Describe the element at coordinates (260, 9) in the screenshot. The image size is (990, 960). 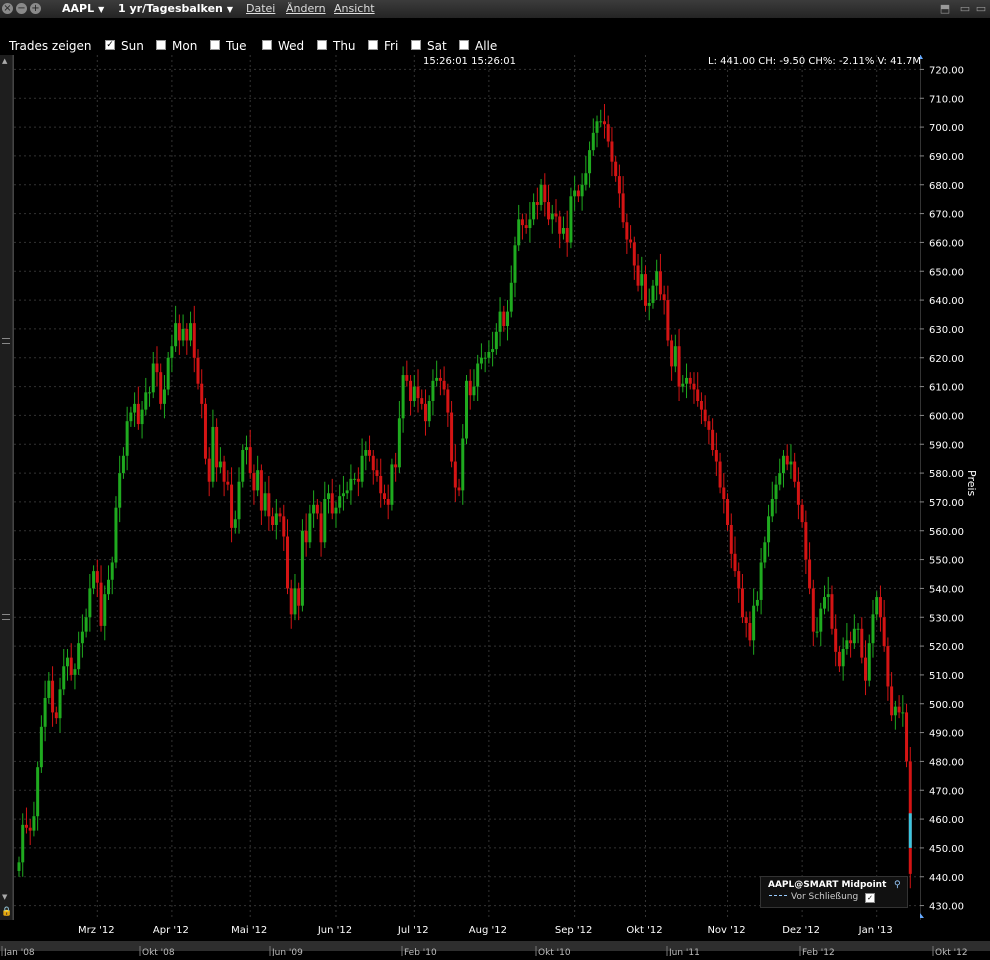
I see `menu-datei: Datei` at that location.